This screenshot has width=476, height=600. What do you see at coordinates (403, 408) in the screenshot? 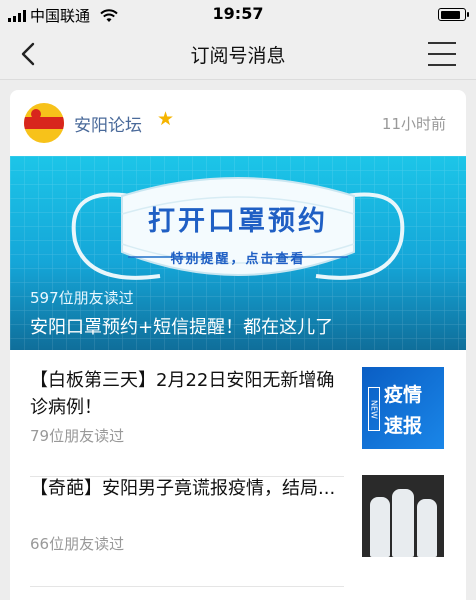
I see `article-thumbnail: NEW 疫情 速报` at bounding box center [403, 408].